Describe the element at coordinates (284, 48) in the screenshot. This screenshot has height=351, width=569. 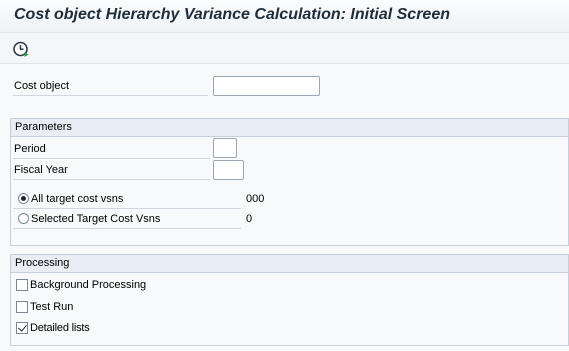
I see `application-toolbar` at that location.